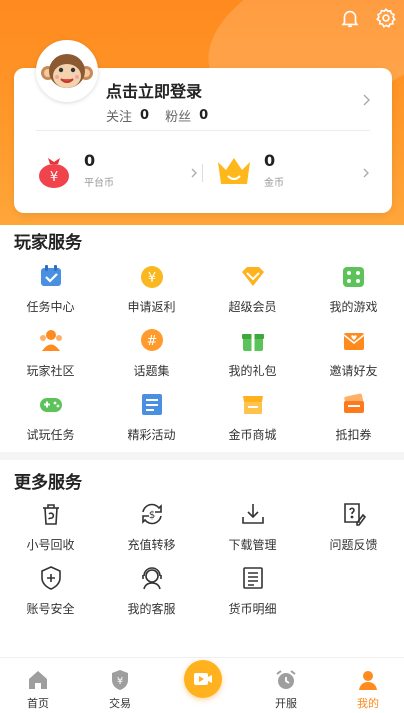  Describe the element at coordinates (350, 18) in the screenshot. I see `bell-icon` at that location.